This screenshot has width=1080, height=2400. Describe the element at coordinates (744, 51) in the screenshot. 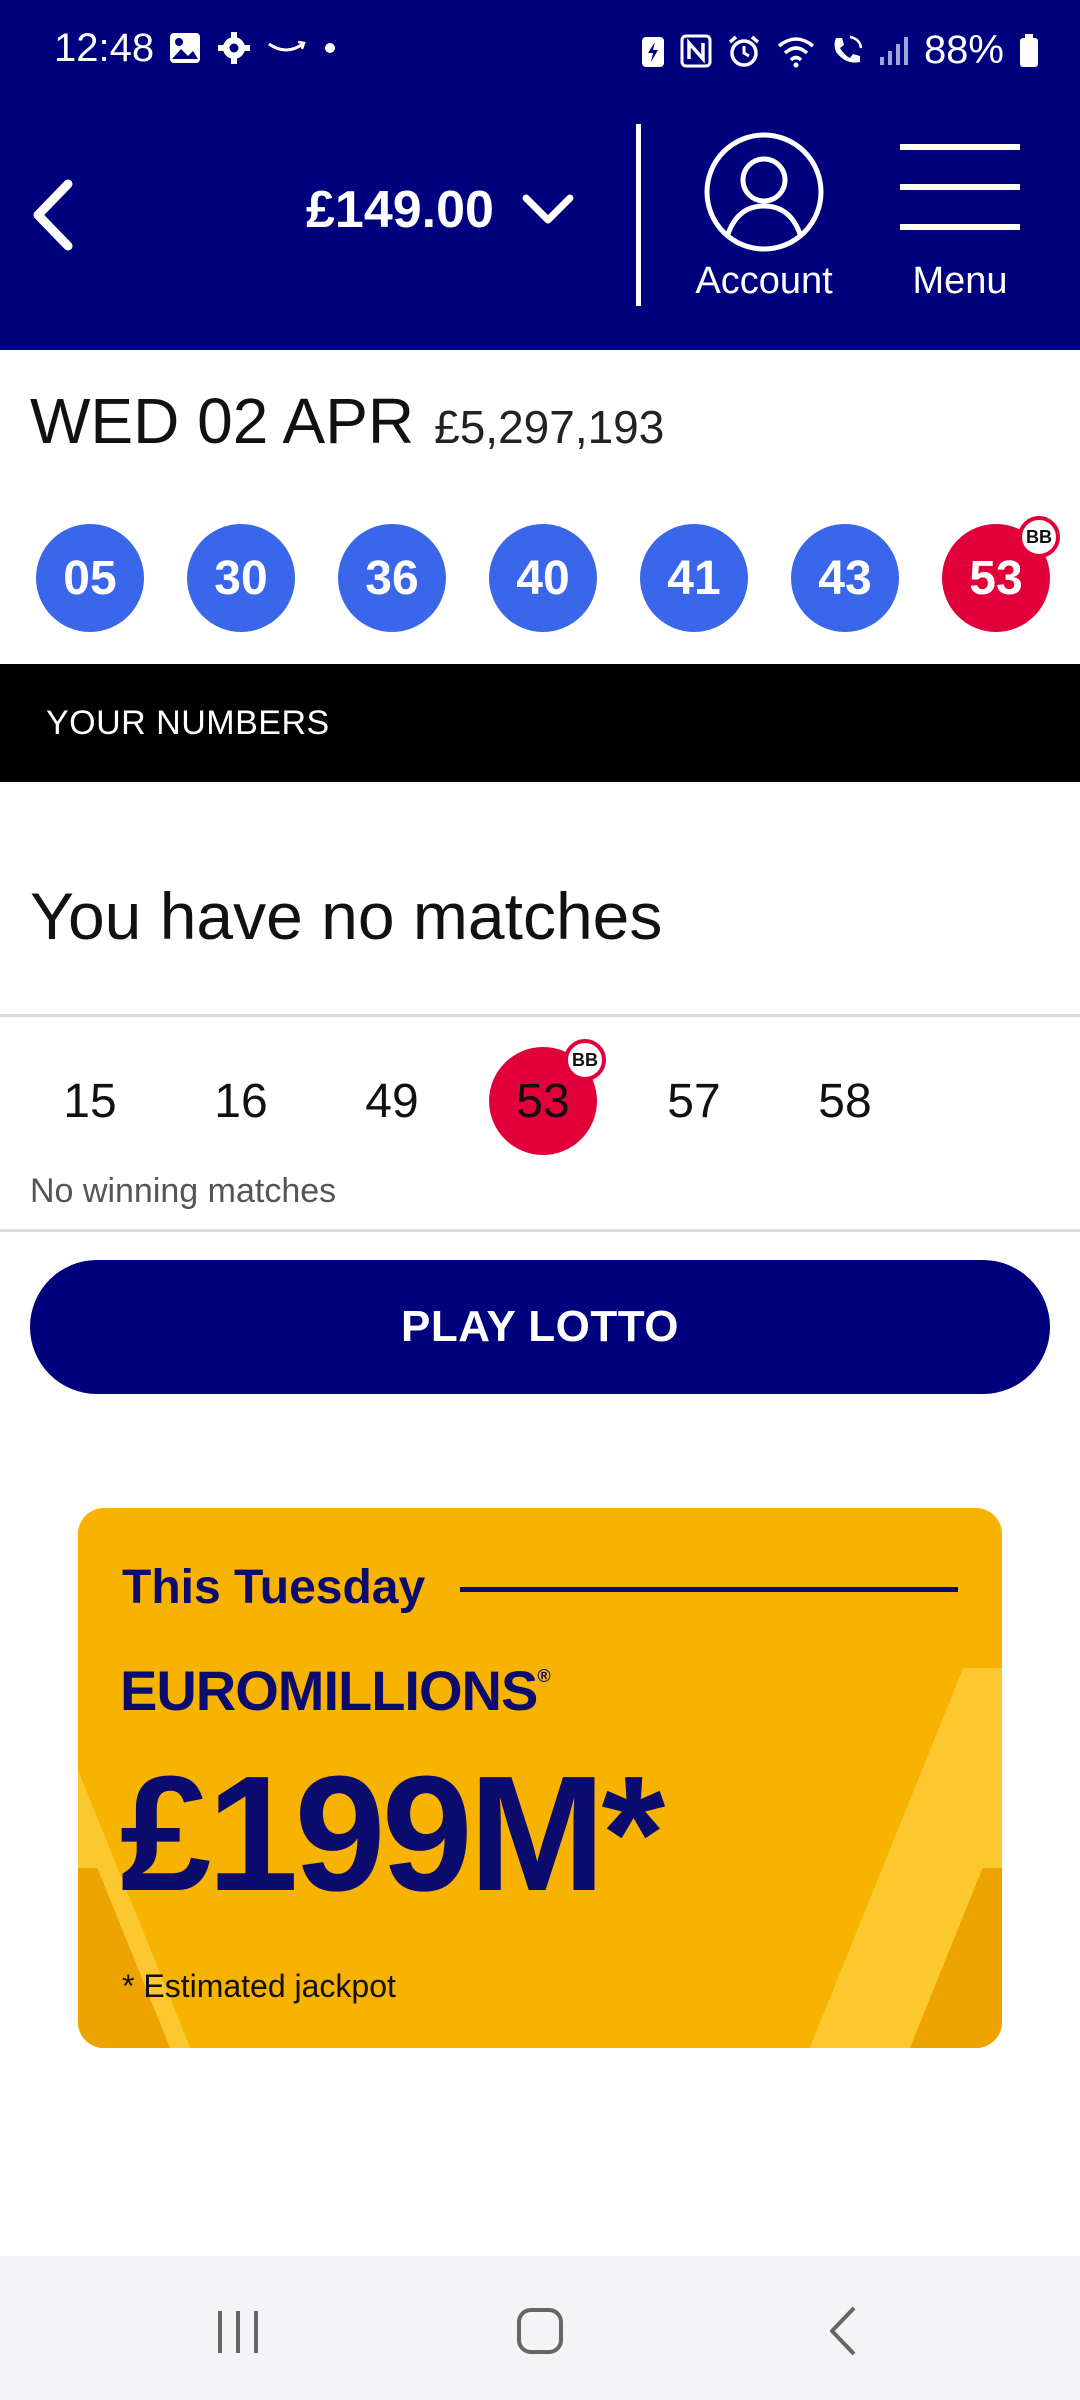

I see `alarm-icon` at that location.